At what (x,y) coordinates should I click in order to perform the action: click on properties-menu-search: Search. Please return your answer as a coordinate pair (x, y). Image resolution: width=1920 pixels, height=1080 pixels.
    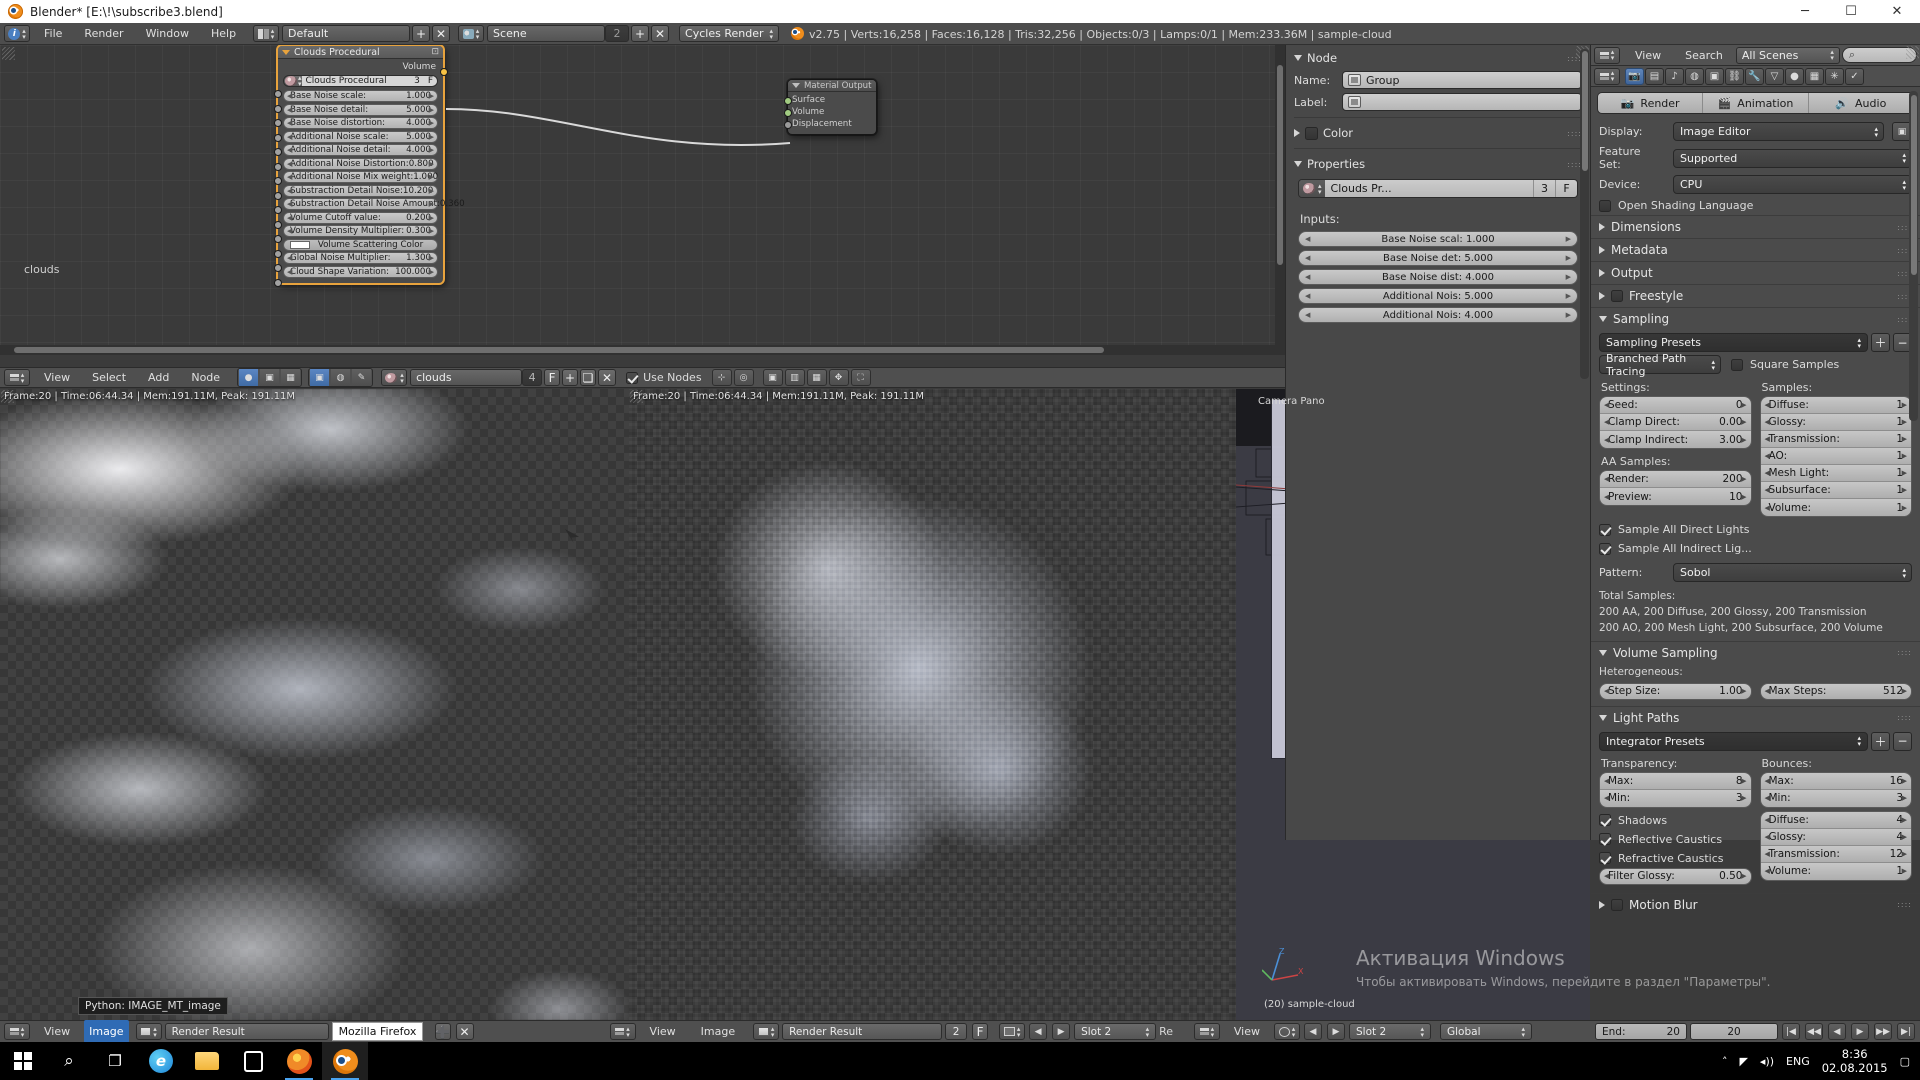
    Looking at the image, I should click on (1704, 55).